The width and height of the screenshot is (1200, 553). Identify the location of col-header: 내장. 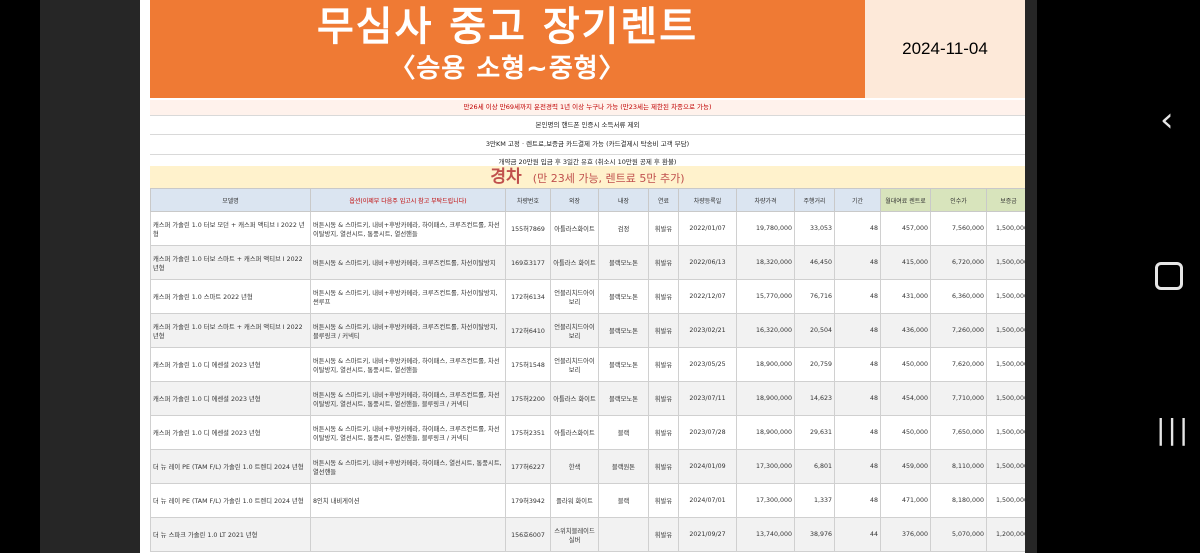
(623, 200).